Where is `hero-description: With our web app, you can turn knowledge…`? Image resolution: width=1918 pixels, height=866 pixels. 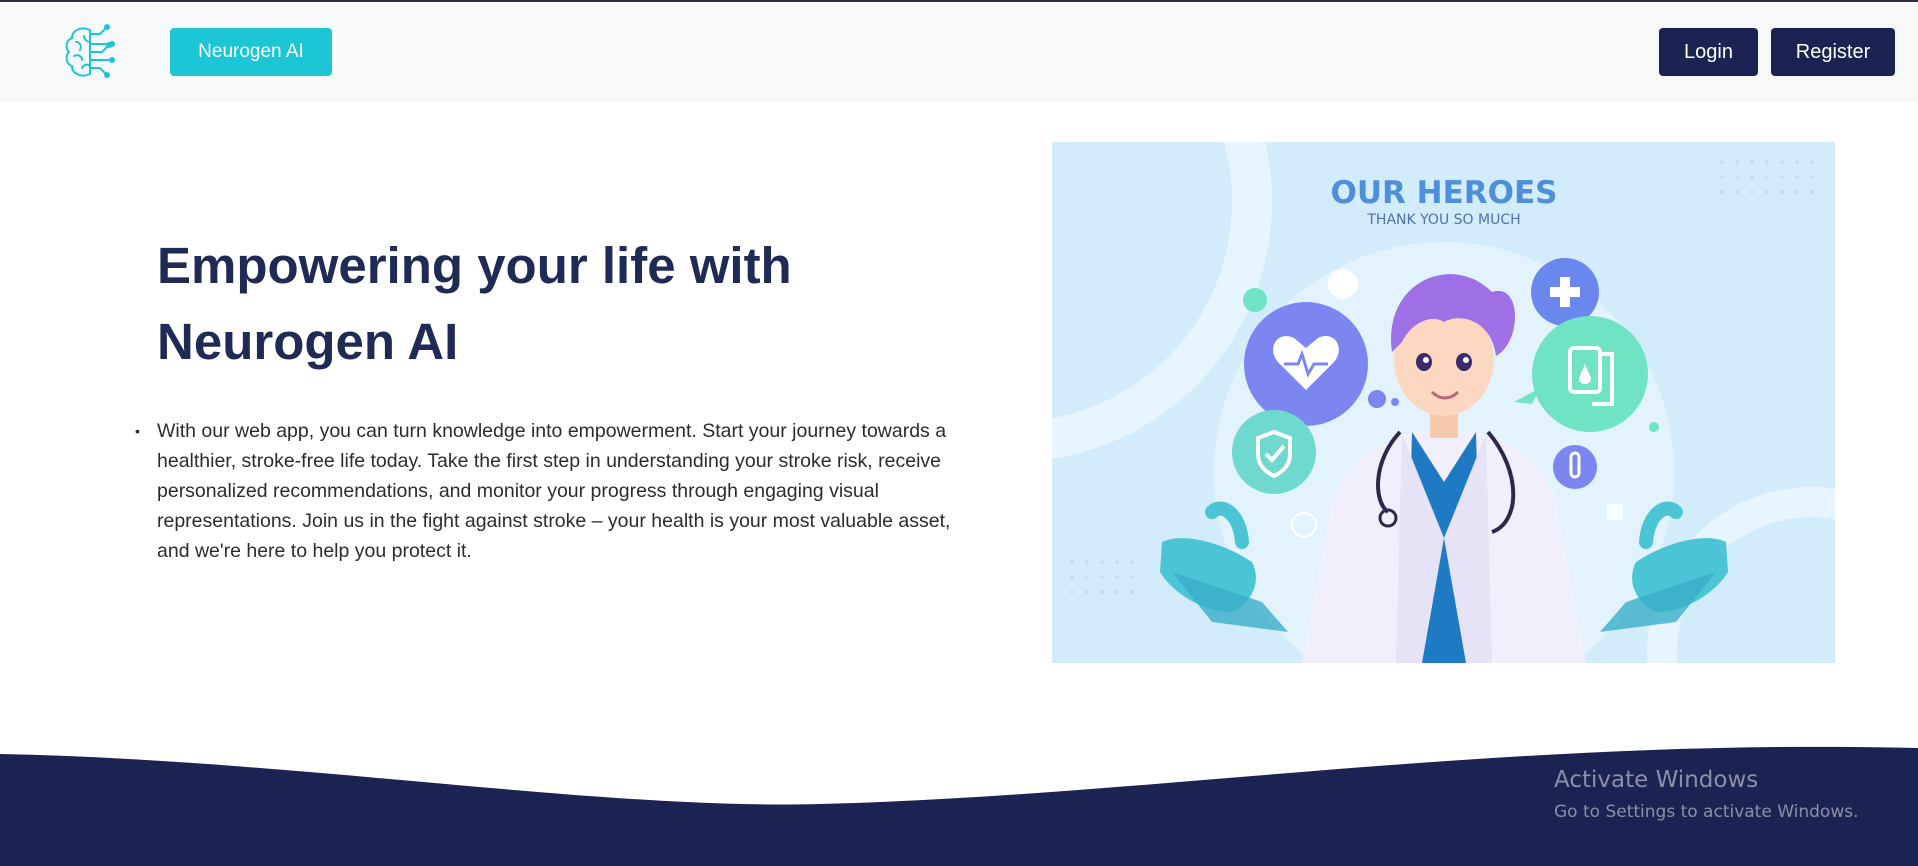
hero-description: With our web app, you can turn knowledge… is located at coordinates (554, 491).